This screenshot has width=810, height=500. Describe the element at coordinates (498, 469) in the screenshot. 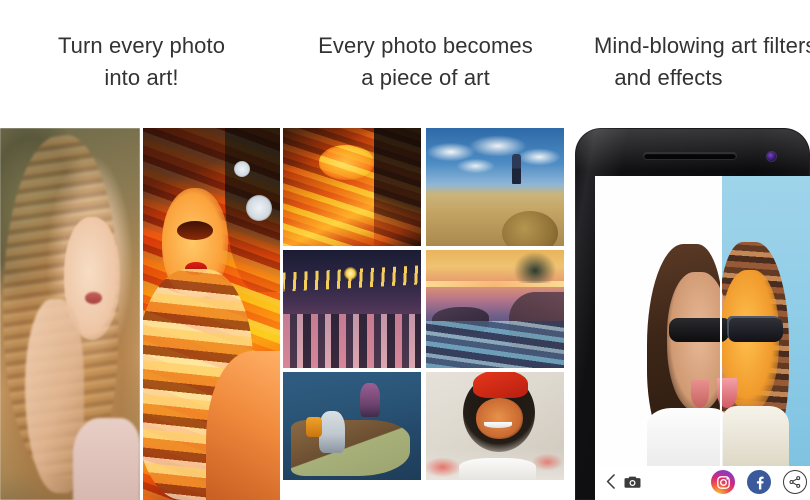

I see `shirt-region` at that location.